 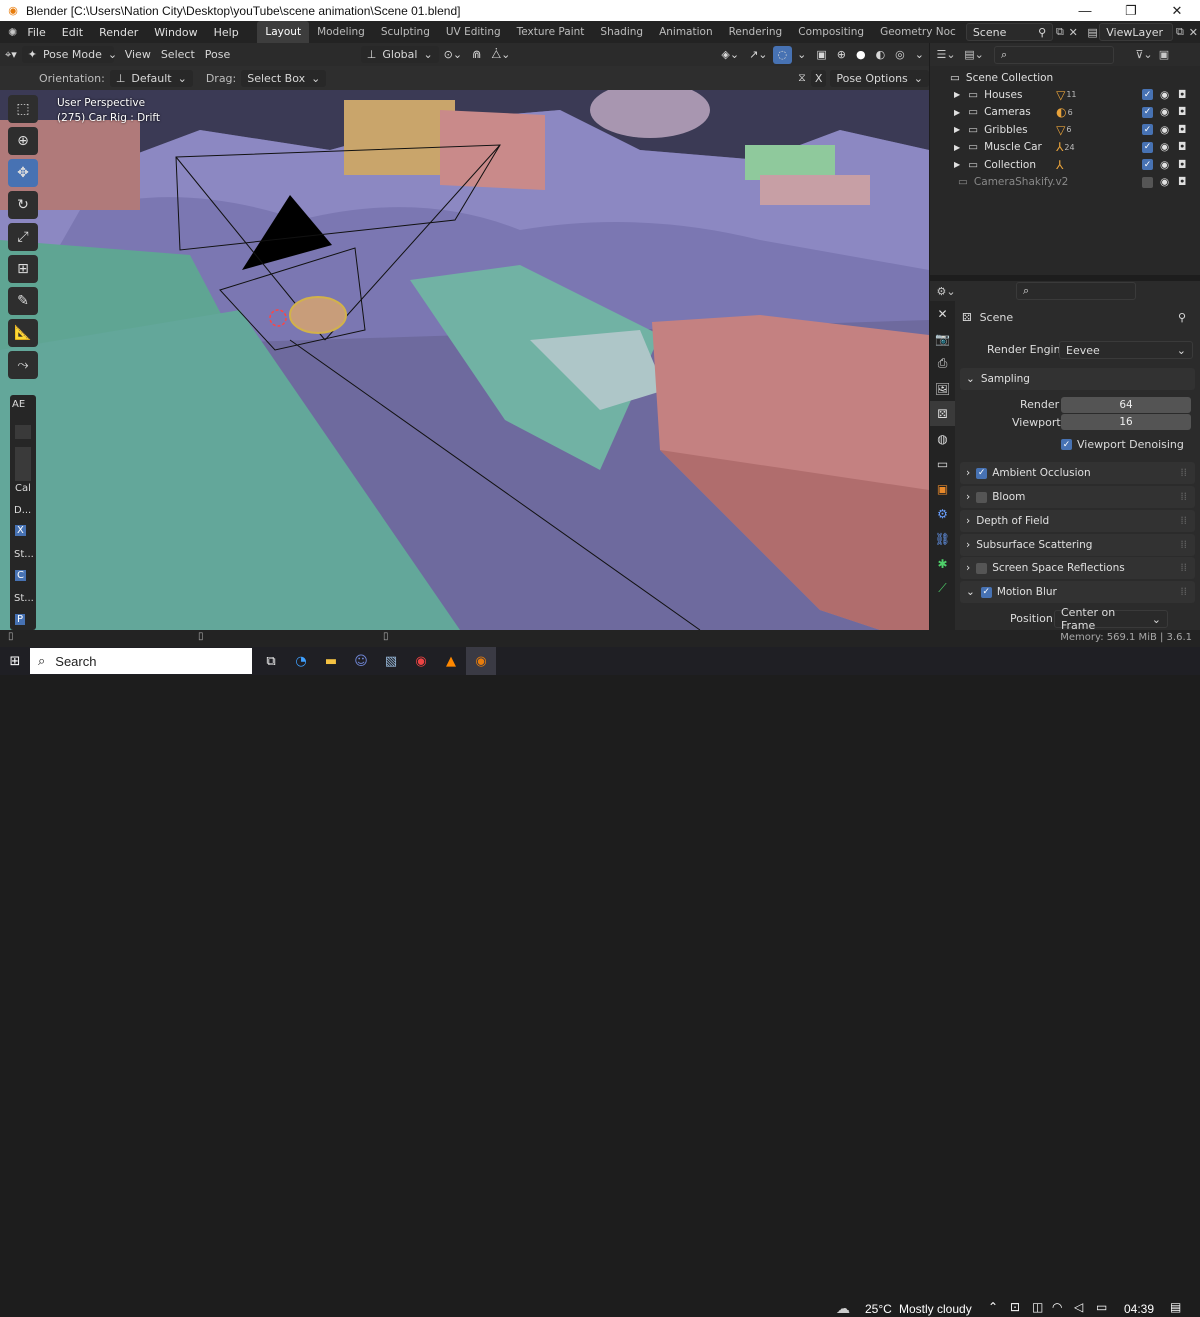 I want to click on wifi-icon: ◠, so click(x=1057, y=1307).